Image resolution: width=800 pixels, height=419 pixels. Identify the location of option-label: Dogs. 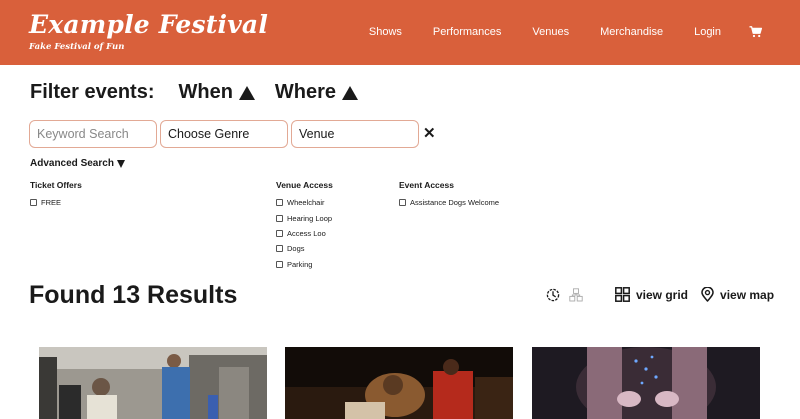
(296, 249).